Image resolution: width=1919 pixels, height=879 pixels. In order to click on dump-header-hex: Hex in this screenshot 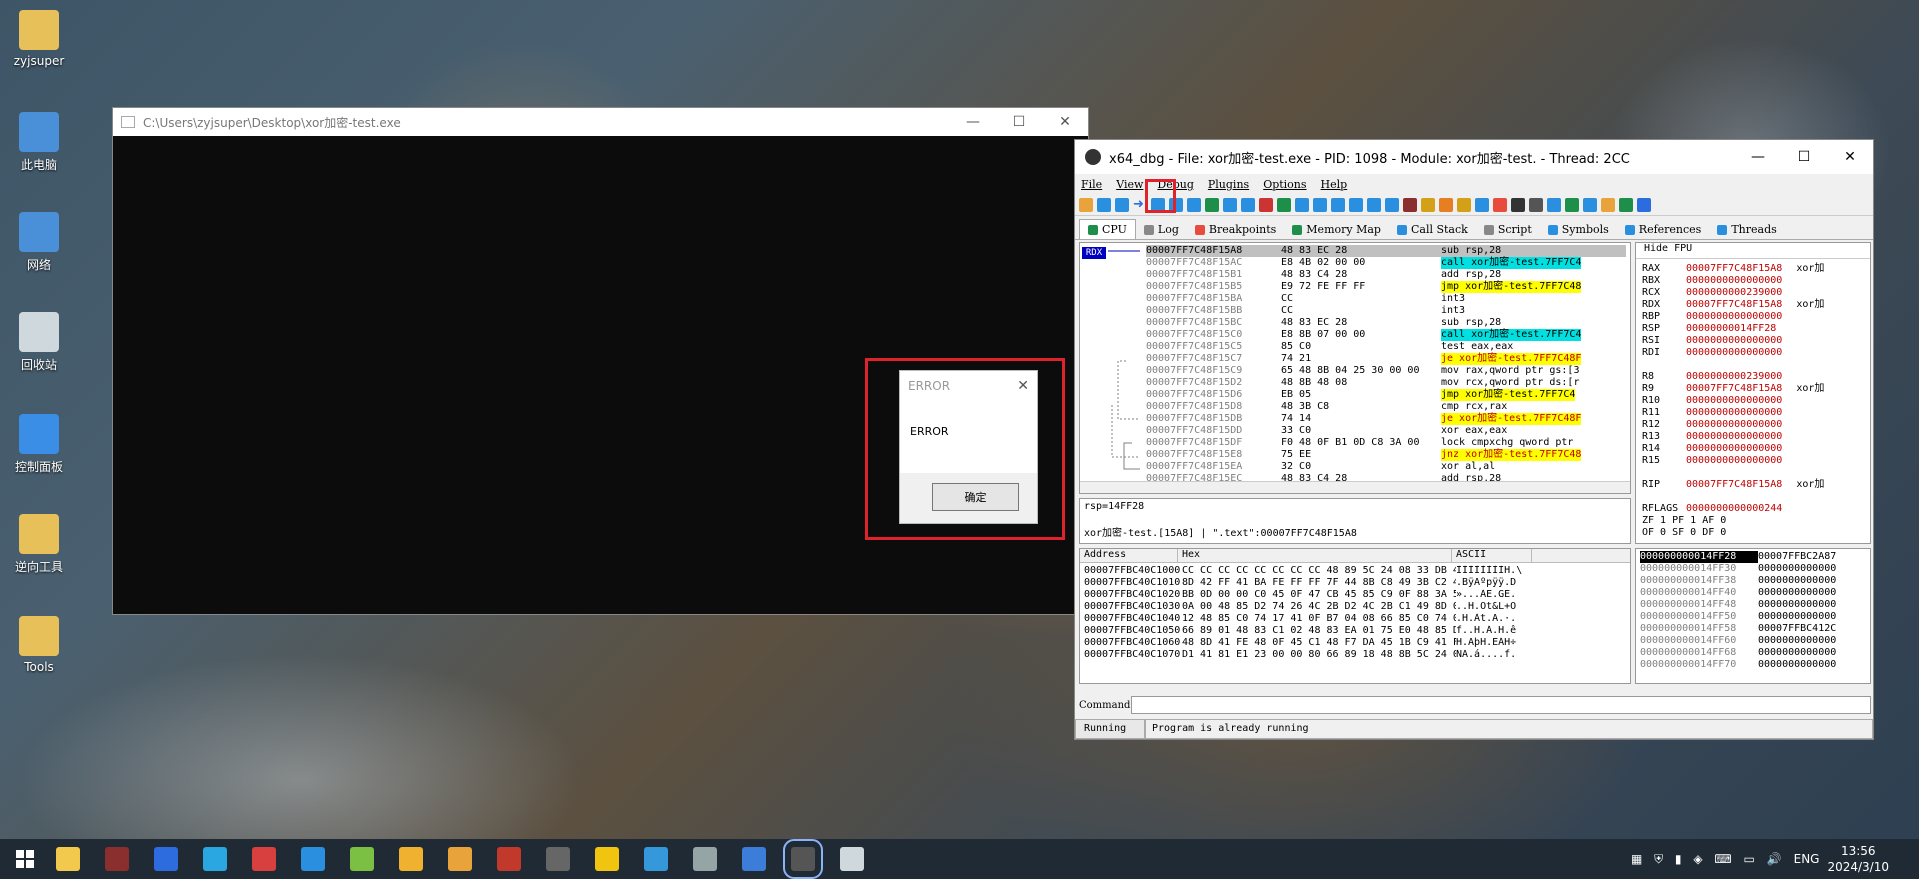, I will do `click(1315, 555)`.